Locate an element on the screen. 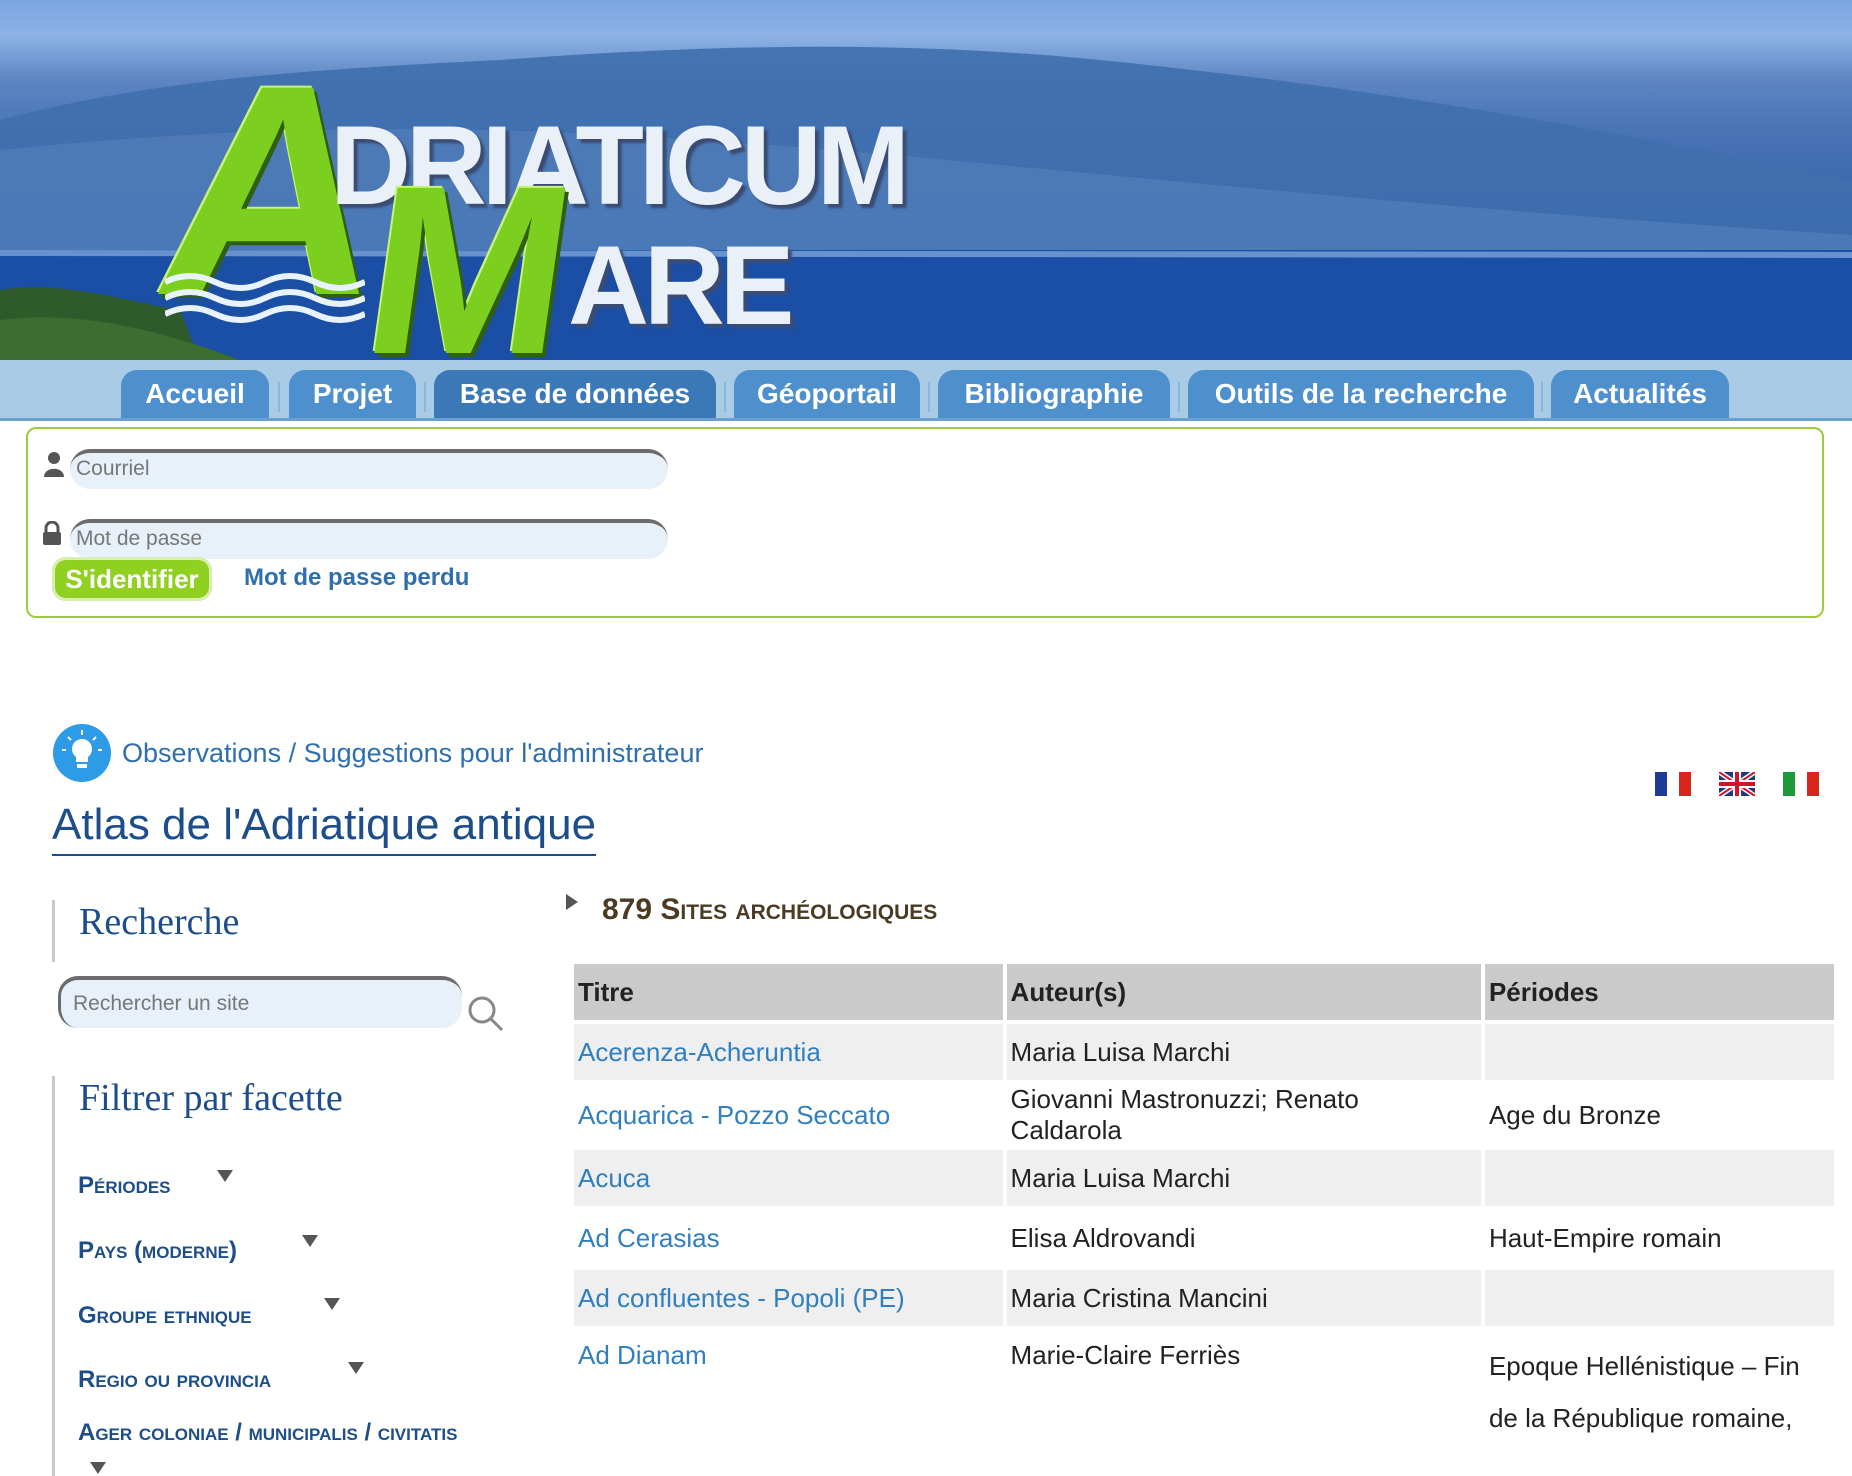  nav-tab-outils-recherche: Outils de la recherche is located at coordinates (1361, 394).